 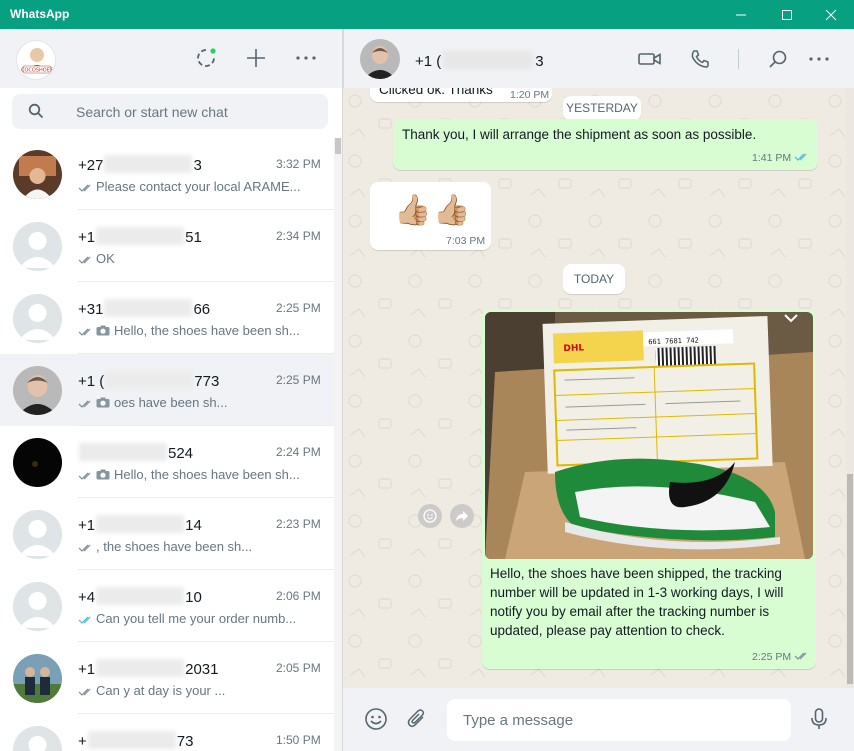 What do you see at coordinates (649, 435) in the screenshot?
I see `shipment-photo: 661 7681 742 DHL` at bounding box center [649, 435].